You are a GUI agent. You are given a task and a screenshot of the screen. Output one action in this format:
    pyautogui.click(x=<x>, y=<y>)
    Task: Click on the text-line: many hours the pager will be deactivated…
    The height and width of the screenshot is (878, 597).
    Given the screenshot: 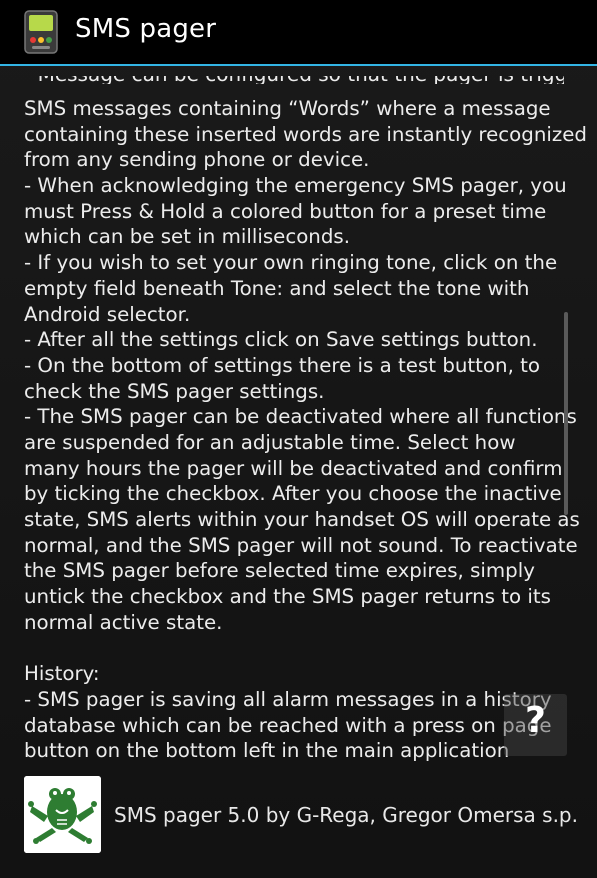 What is the action you would take?
    pyautogui.click(x=293, y=468)
    